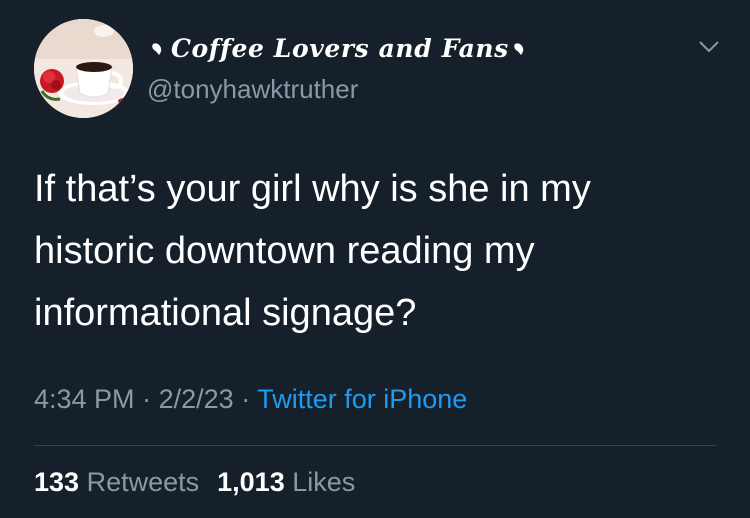  Describe the element at coordinates (375, 445) in the screenshot. I see `divider` at that location.